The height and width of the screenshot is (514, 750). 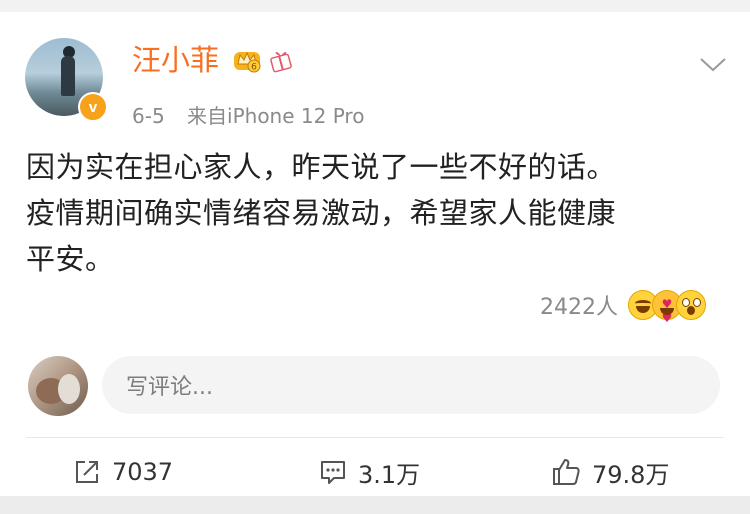 What do you see at coordinates (247, 62) in the screenshot?
I see `crown-icon: 6` at bounding box center [247, 62].